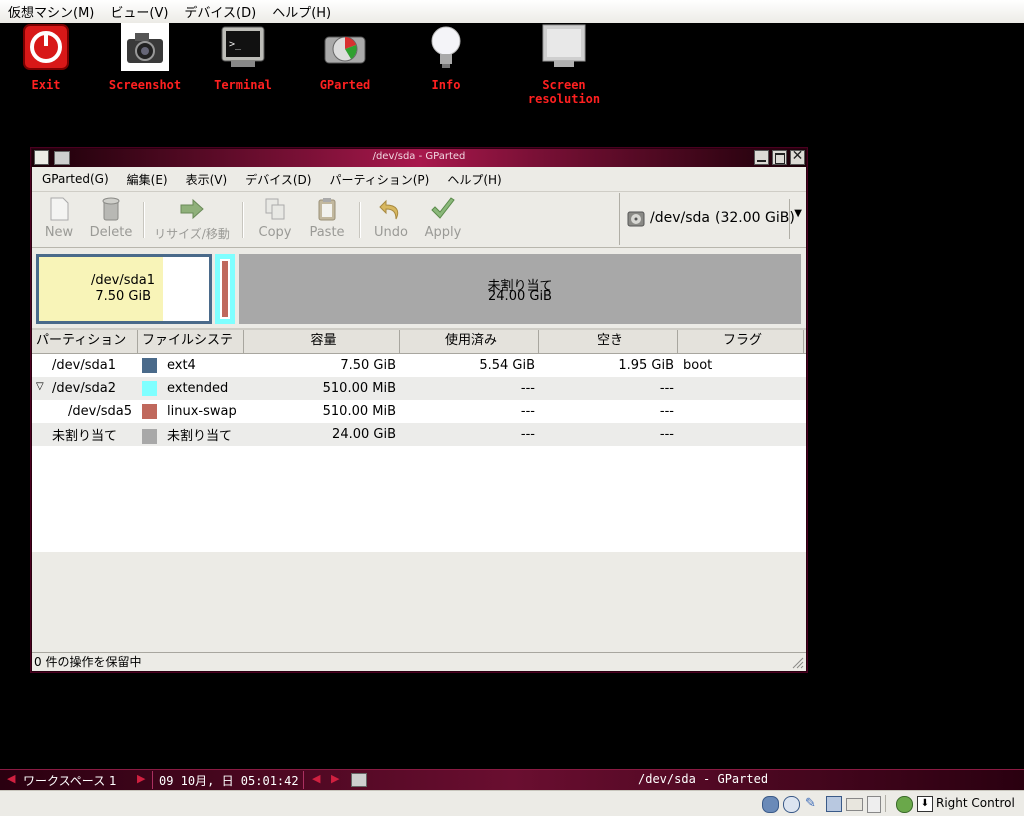 This screenshot has height=816, width=1024. I want to click on menu-devices: デバイス(D), so click(220, 11).